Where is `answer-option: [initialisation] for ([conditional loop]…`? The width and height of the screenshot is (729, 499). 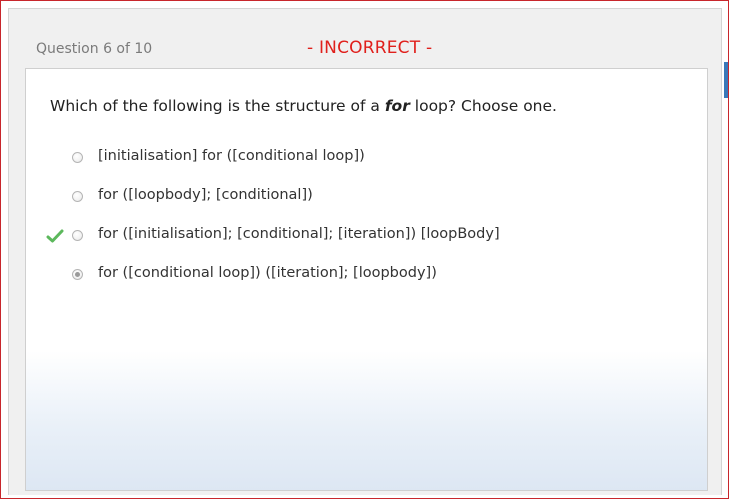
answer-option: [initialisation] for ([conditional loop]… is located at coordinates (346, 158).